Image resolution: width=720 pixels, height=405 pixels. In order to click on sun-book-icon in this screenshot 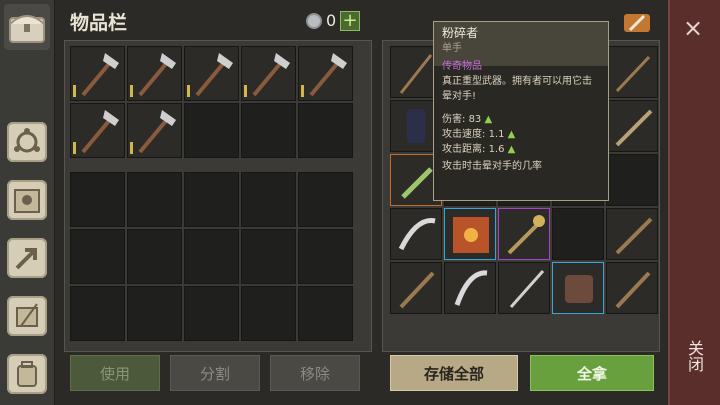, I will do `click(27, 200)`.